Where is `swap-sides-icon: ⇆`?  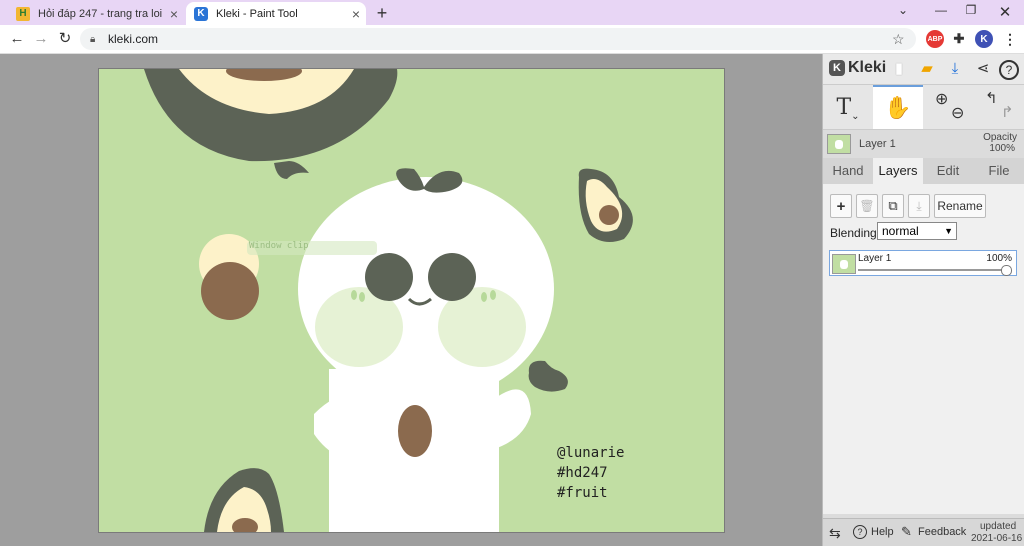
swap-sides-icon: ⇆ is located at coordinates (835, 533).